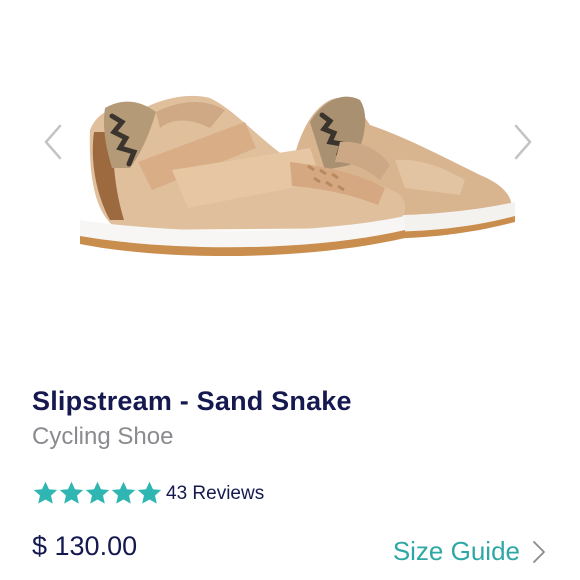 Image resolution: width=580 pixels, height=580 pixels. What do you see at coordinates (103, 436) in the screenshot?
I see `product-subtitle: Cycling Shoe` at bounding box center [103, 436].